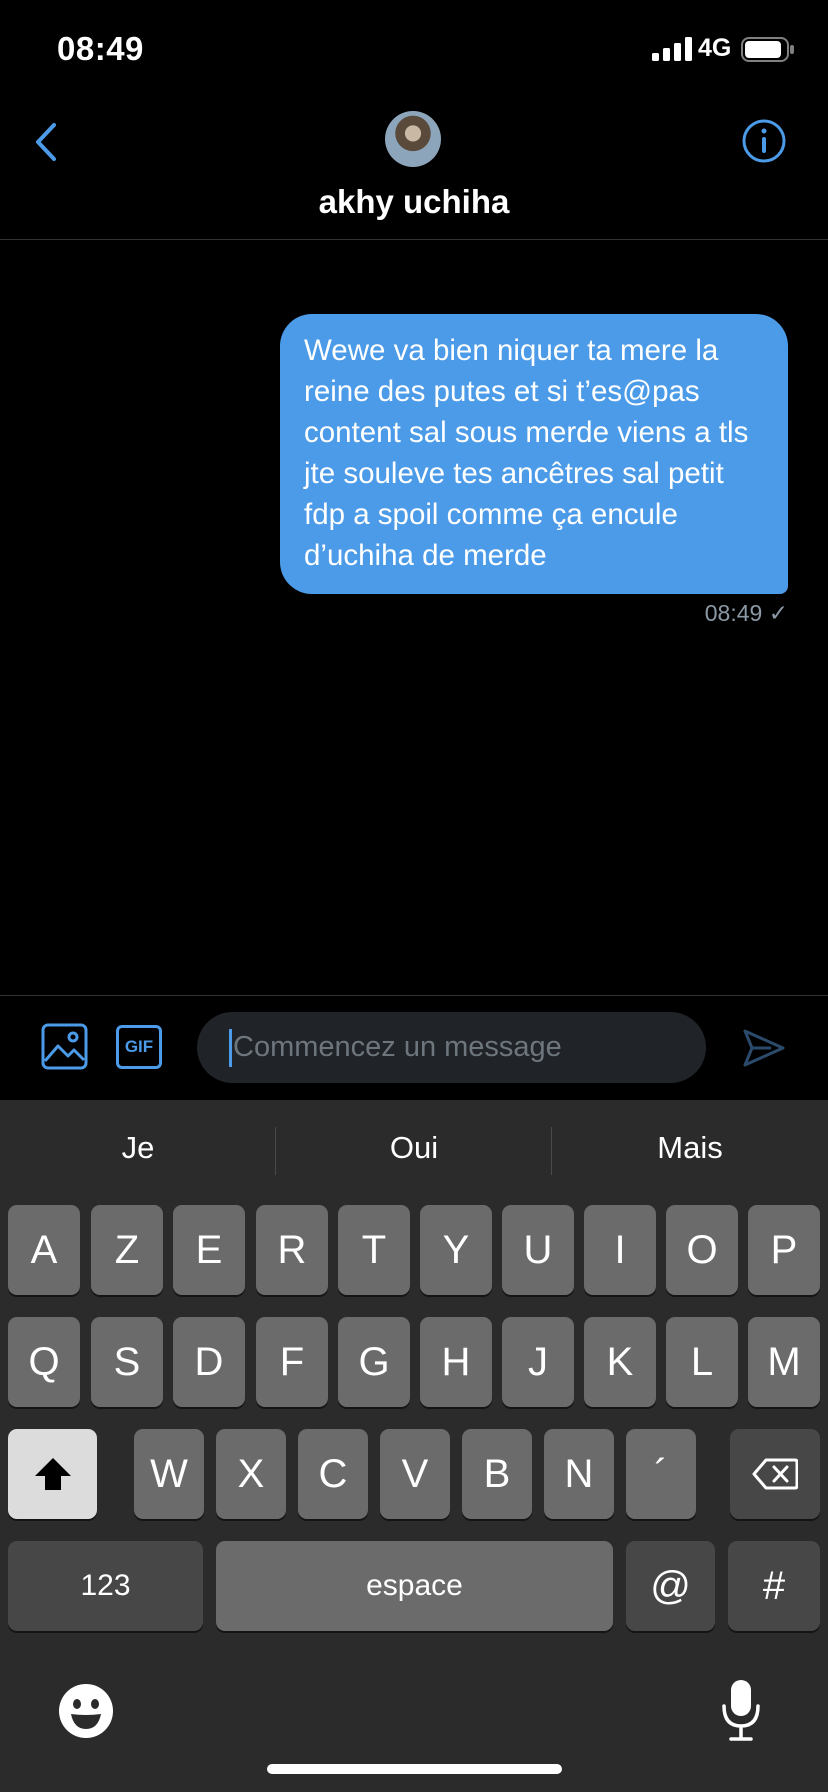 The height and width of the screenshot is (1792, 828). I want to click on avatar, so click(413, 139).